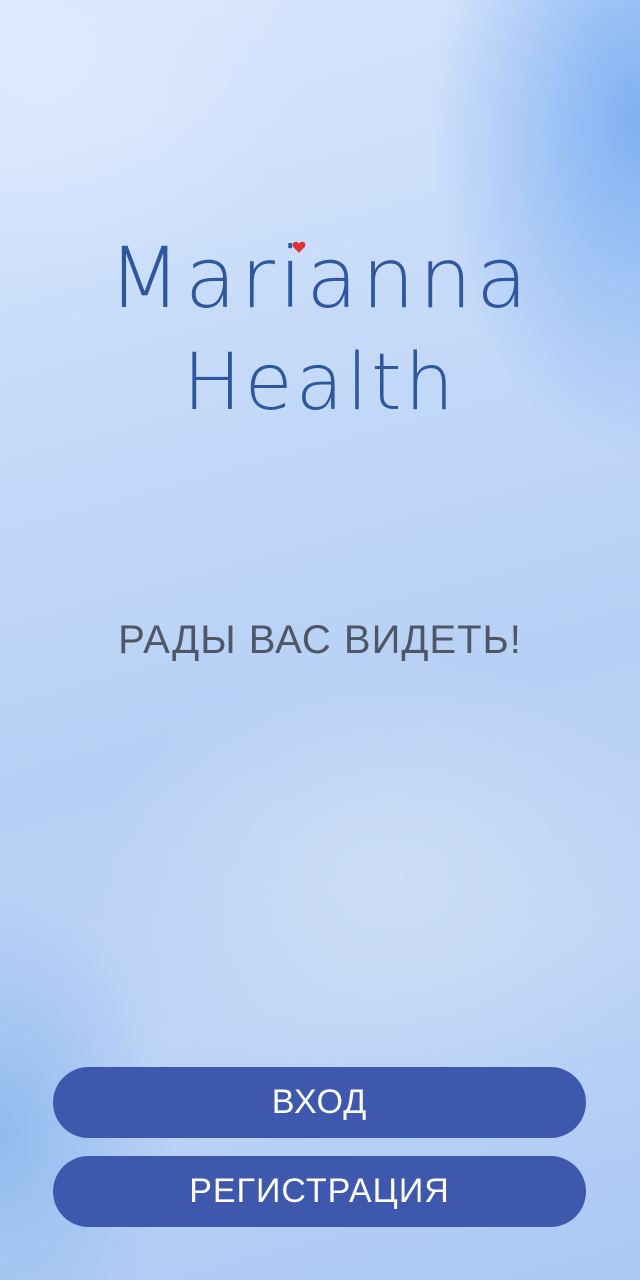 The image size is (640, 1280). Describe the element at coordinates (320, 278) in the screenshot. I see `logo-text-marianna: Marianna` at that location.